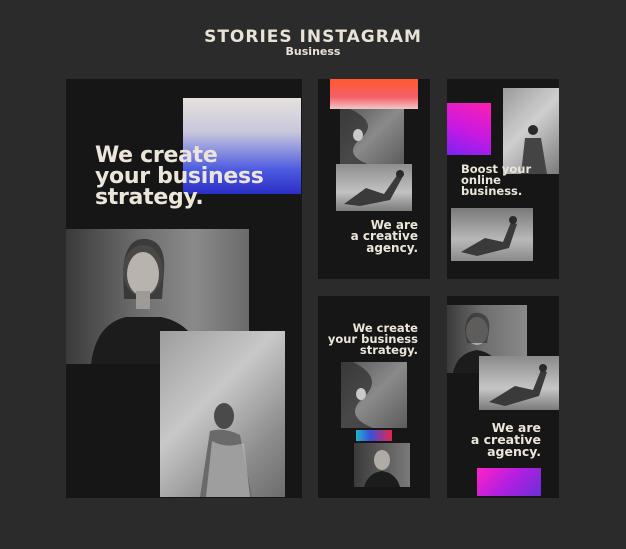 This screenshot has height=549, width=626. I want to click on story2-text: We are a creative agency., so click(384, 237).